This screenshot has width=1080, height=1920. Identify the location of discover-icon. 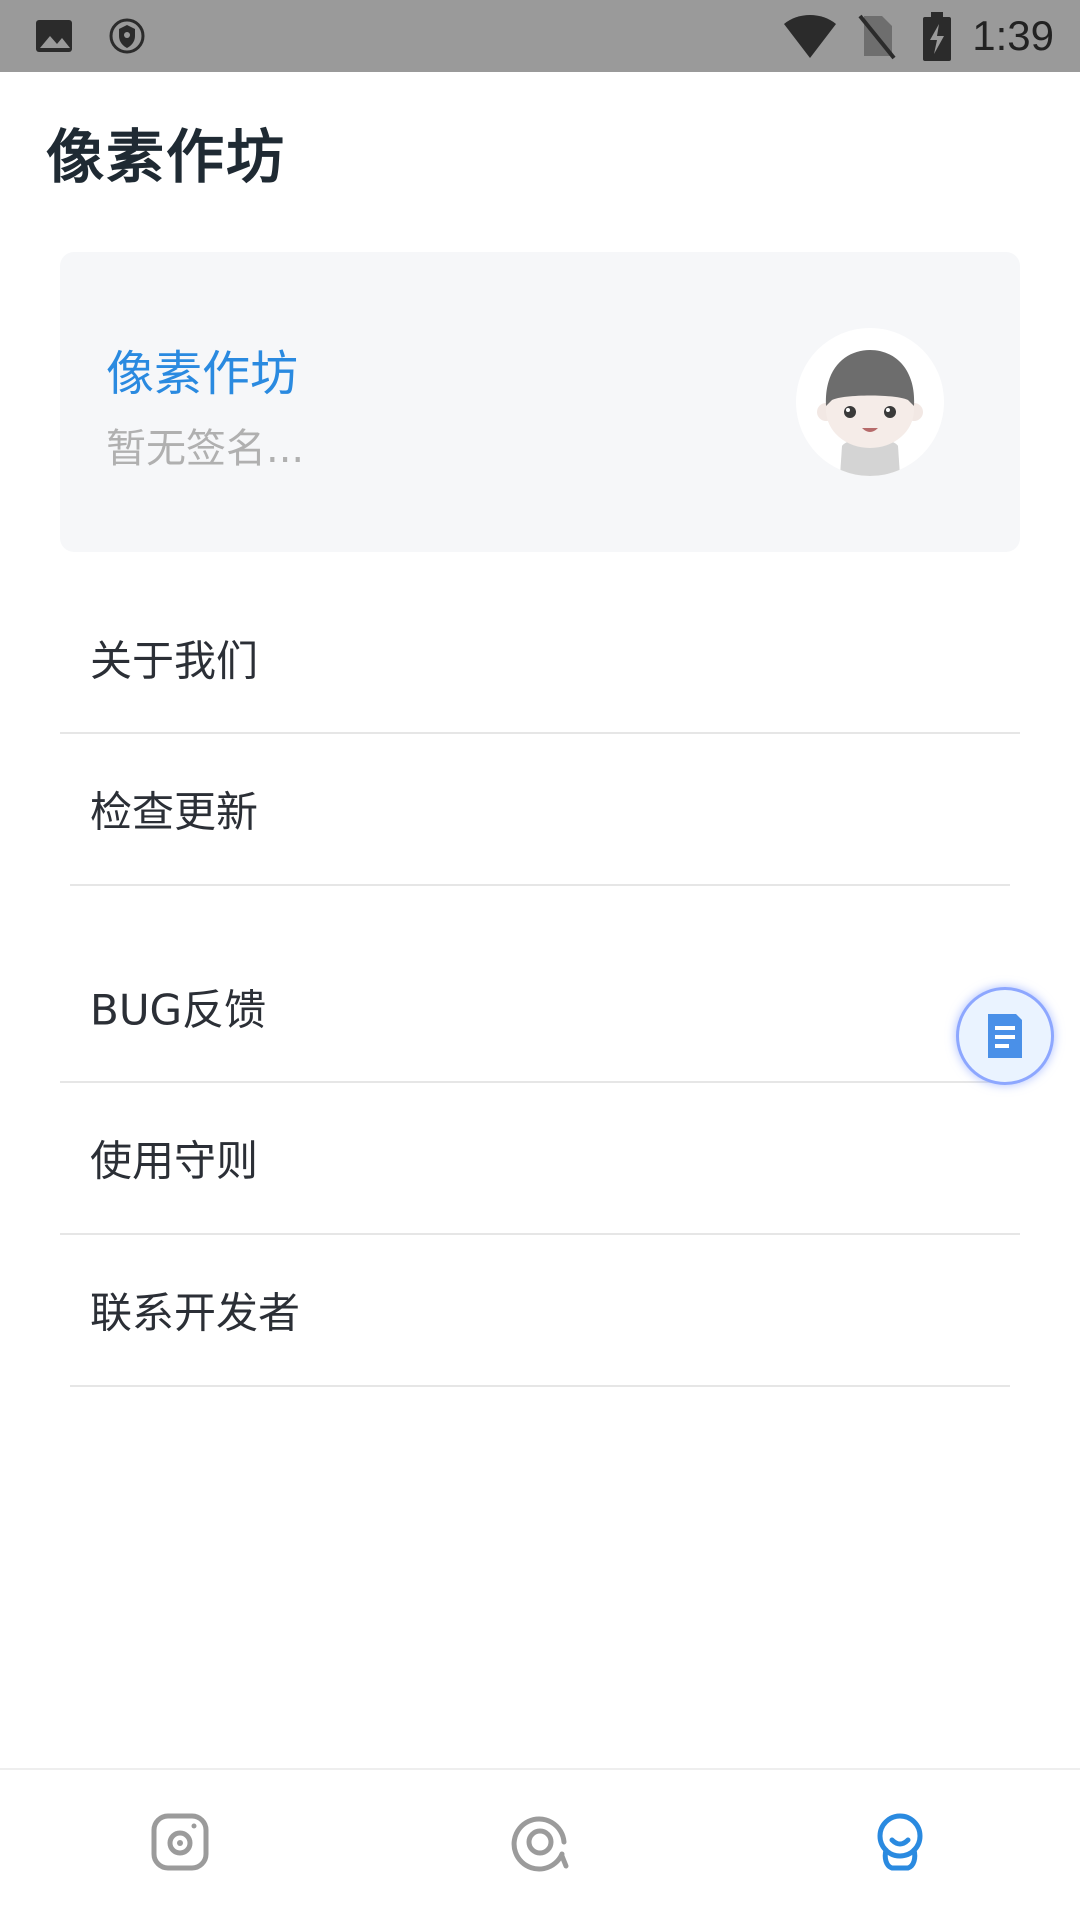
(540, 1844).